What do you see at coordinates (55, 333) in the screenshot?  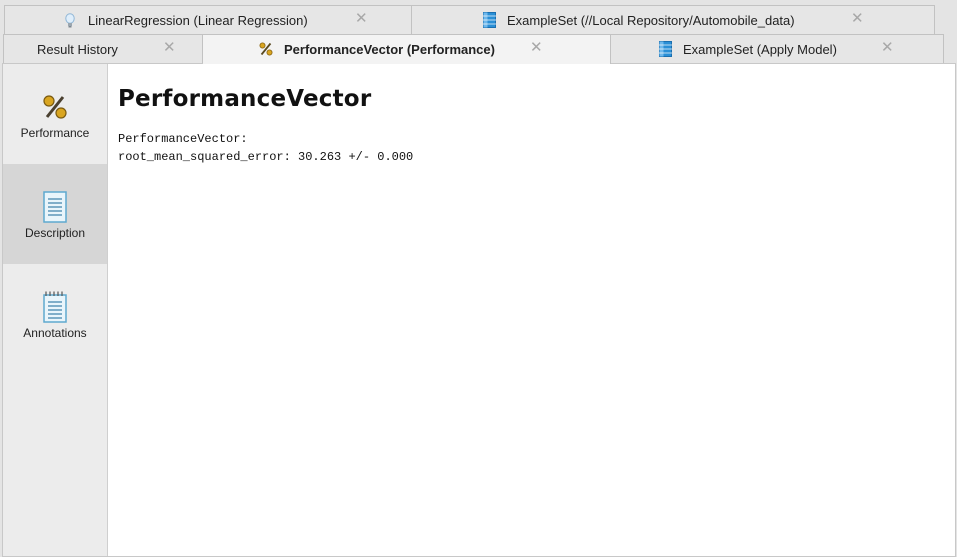 I see `sidebar-item-label: Annotations` at bounding box center [55, 333].